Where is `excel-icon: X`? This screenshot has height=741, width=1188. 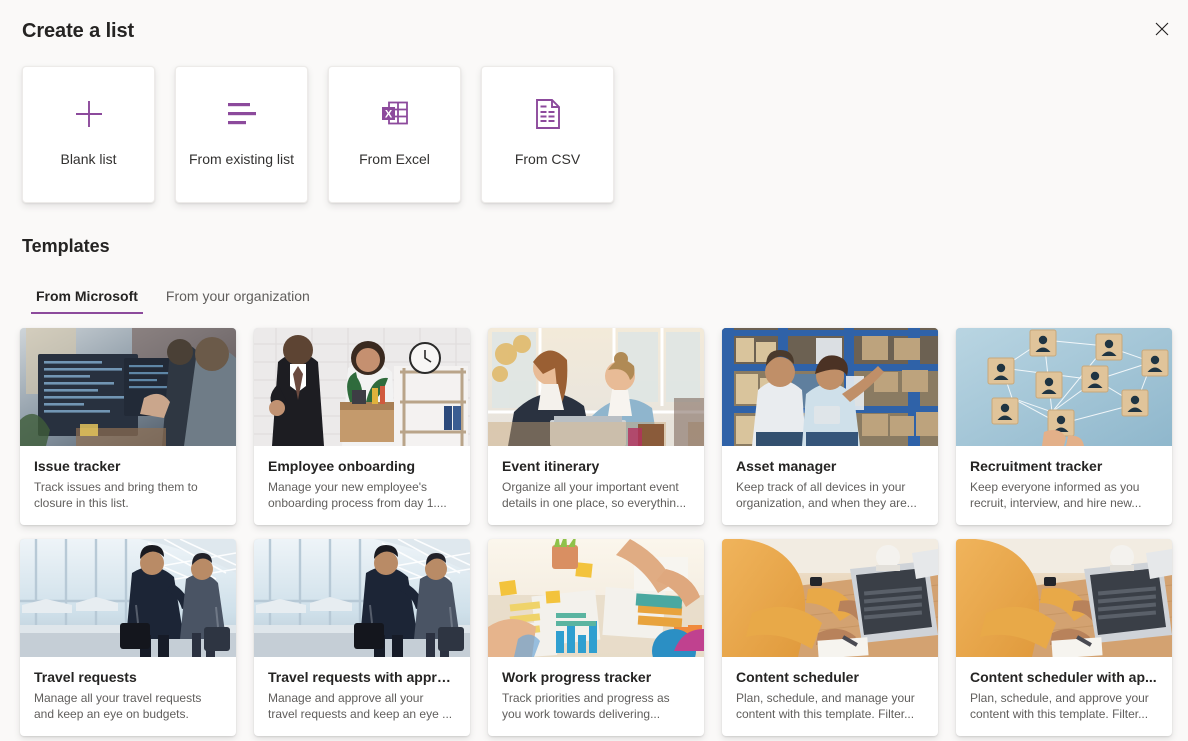 excel-icon: X is located at coordinates (394, 114).